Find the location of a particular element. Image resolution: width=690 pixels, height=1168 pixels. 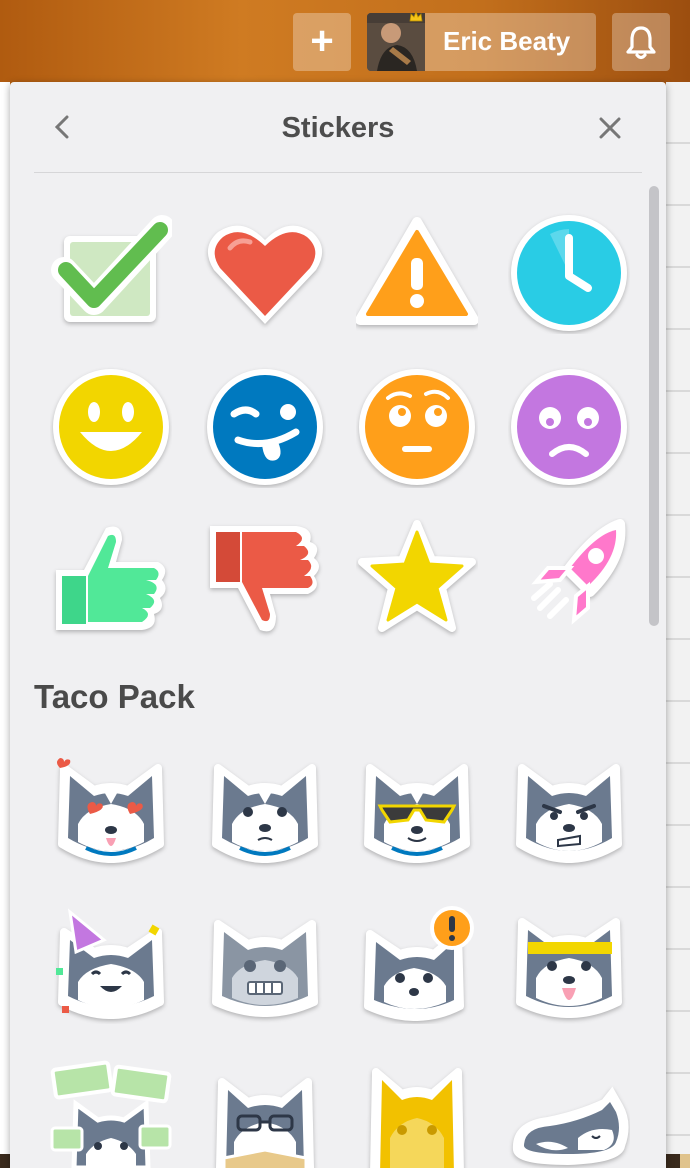

sticker-worried is located at coordinates (569, 427).